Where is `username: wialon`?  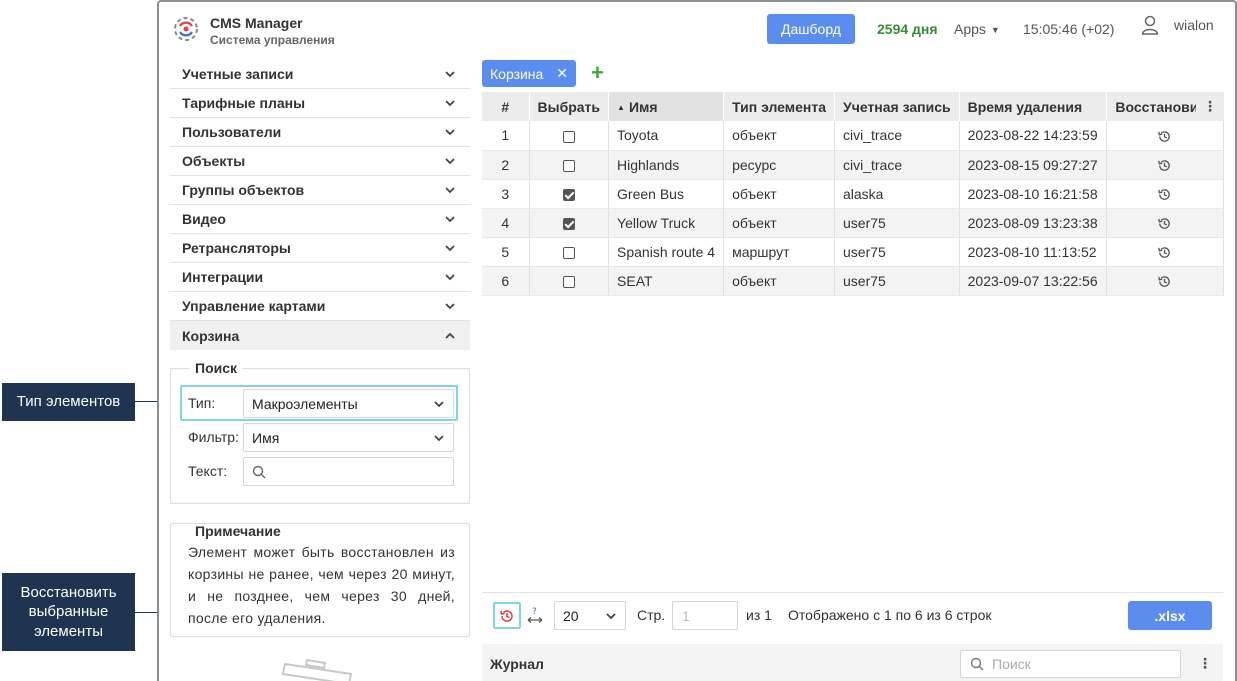 username: wialon is located at coordinates (1194, 25).